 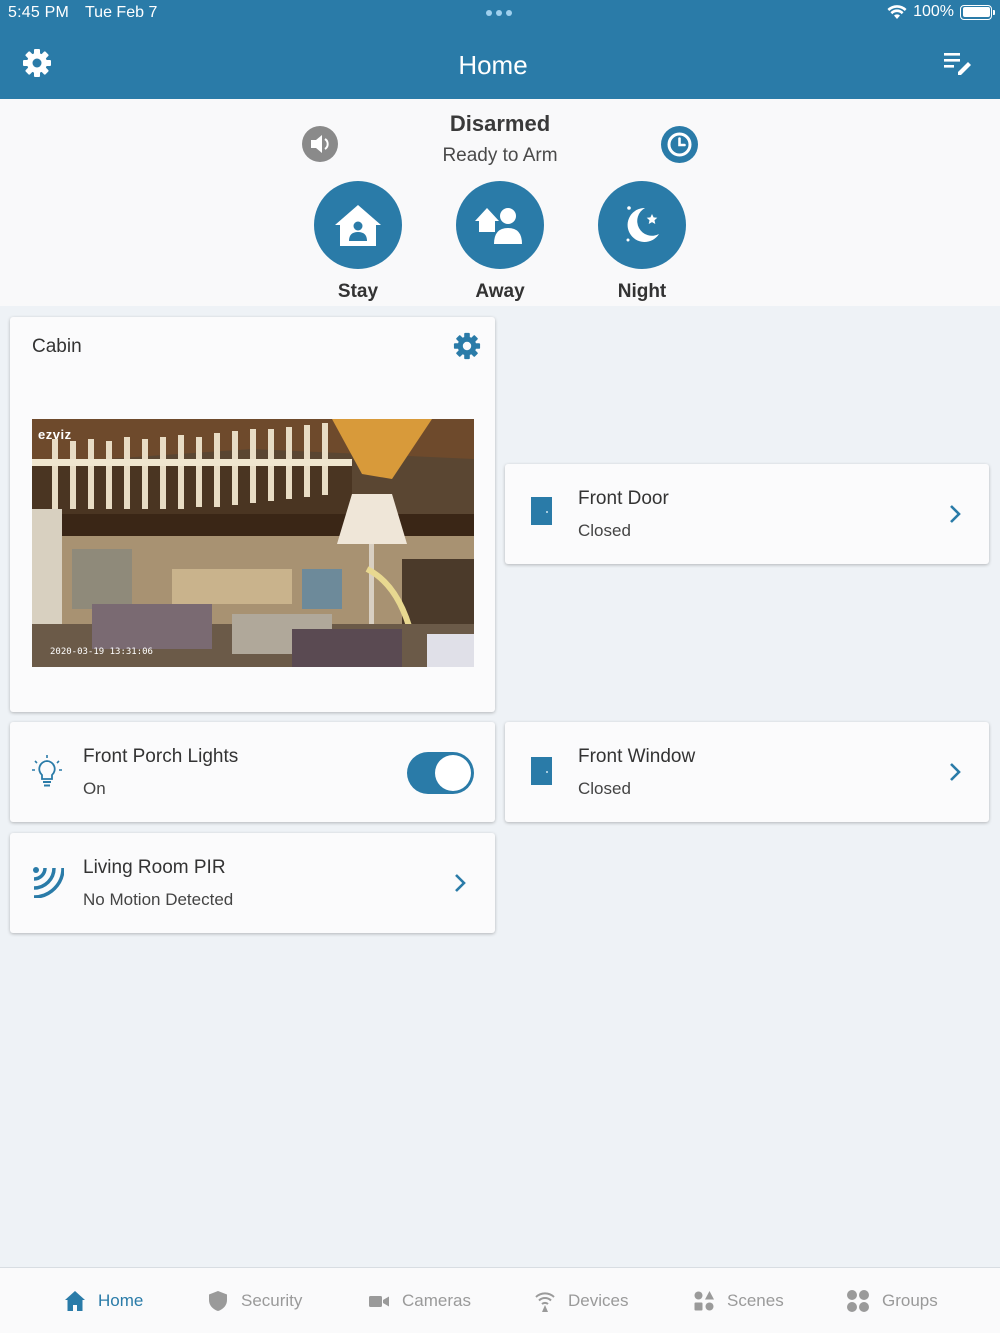 I want to click on front-door-state: Closed, so click(x=604, y=530).